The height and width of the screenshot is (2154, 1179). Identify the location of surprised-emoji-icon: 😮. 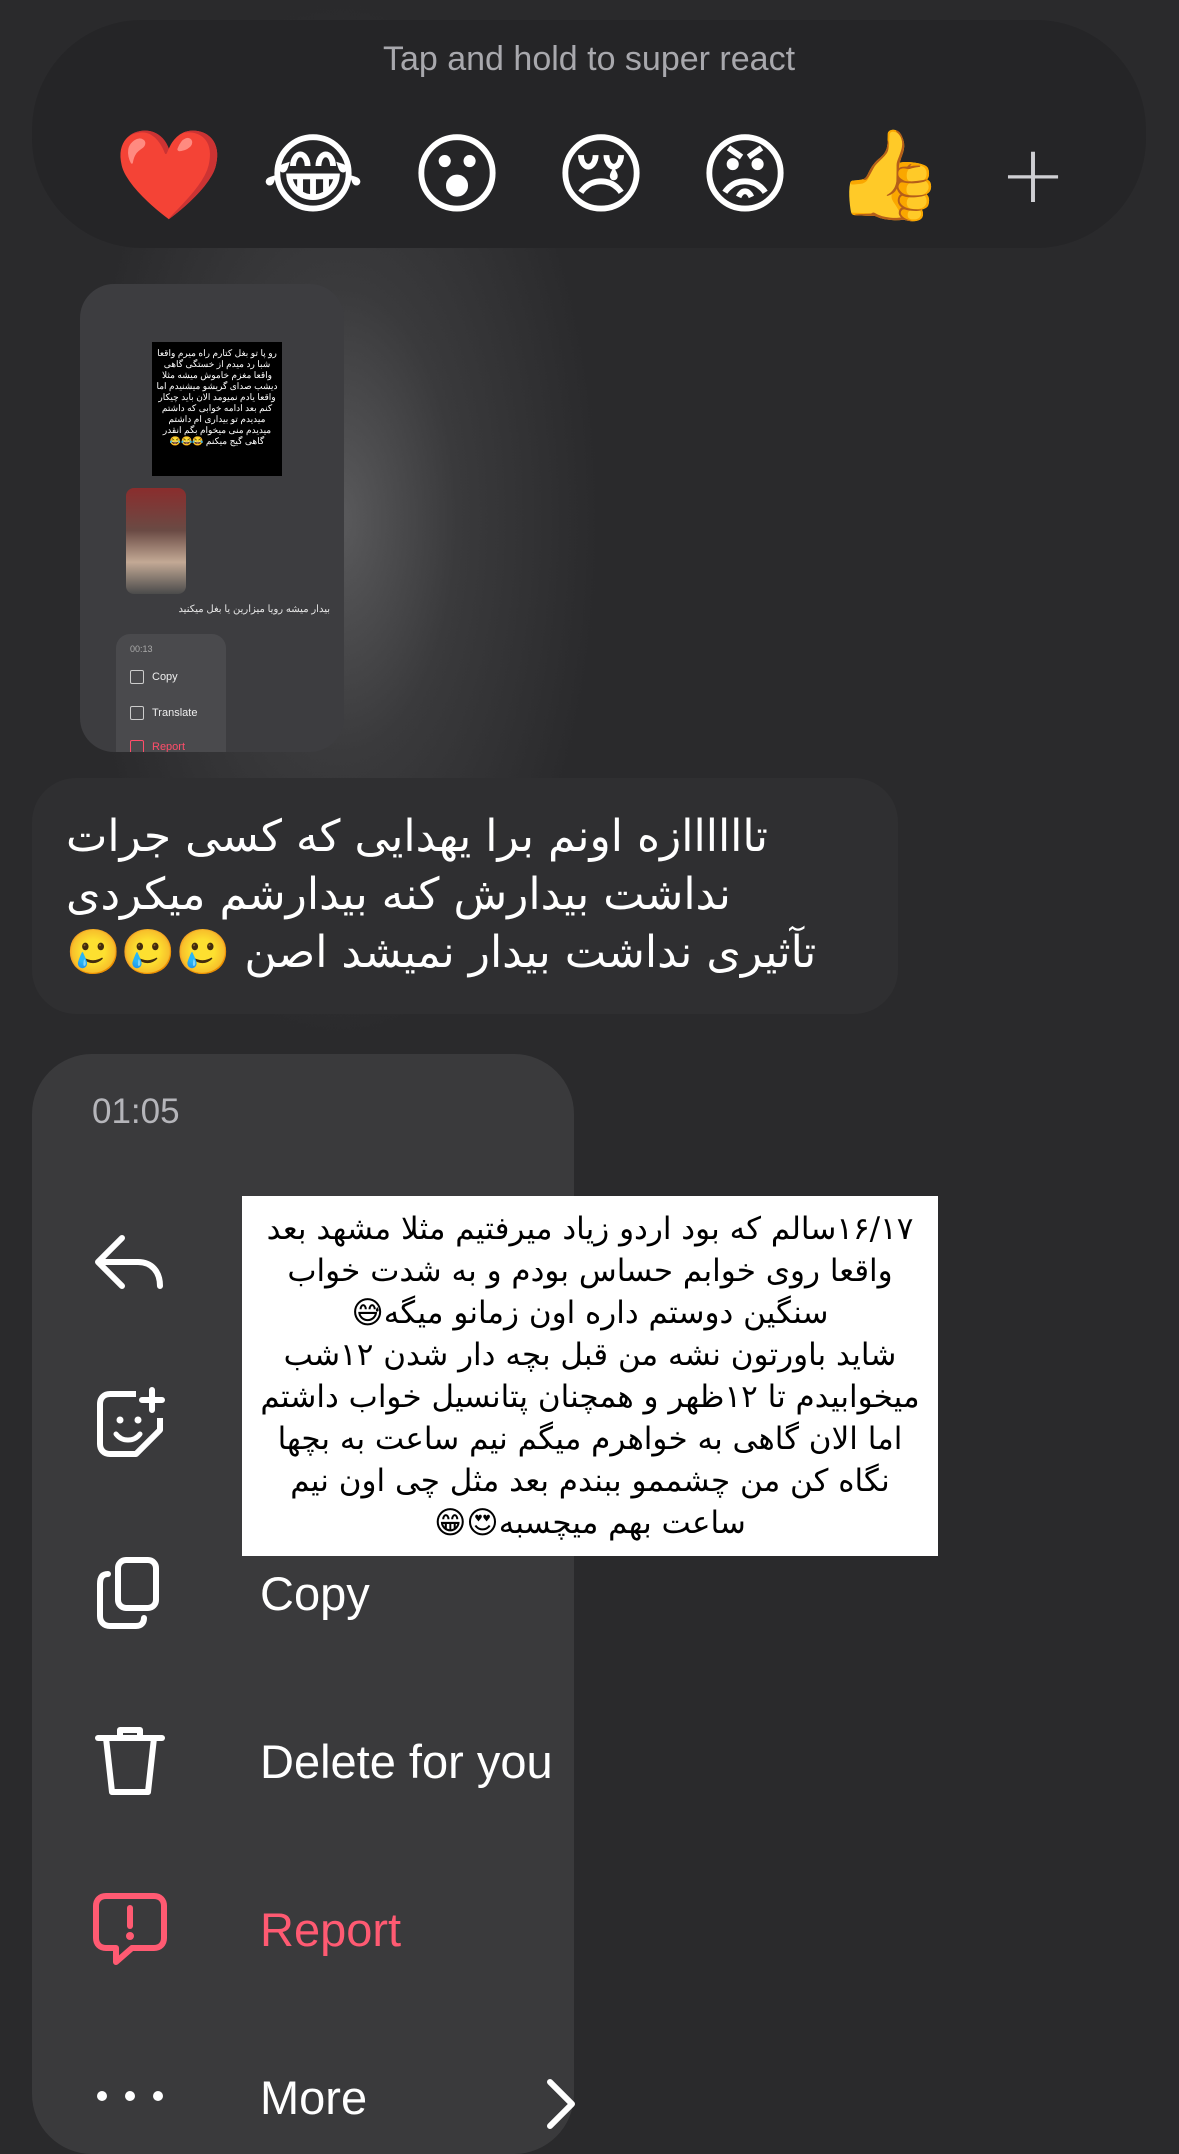
(457, 175).